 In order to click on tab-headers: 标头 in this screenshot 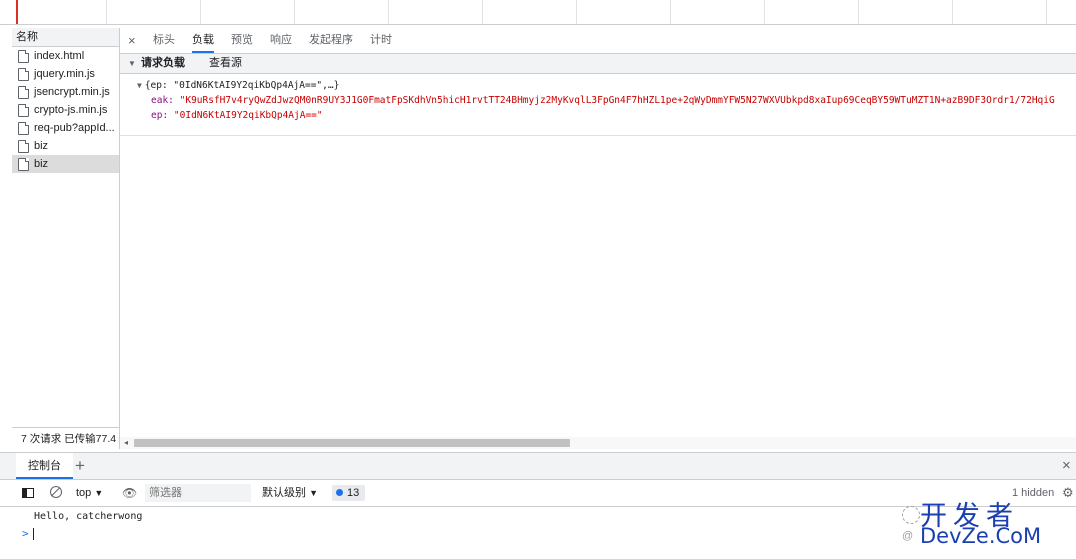, I will do `click(164, 40)`.